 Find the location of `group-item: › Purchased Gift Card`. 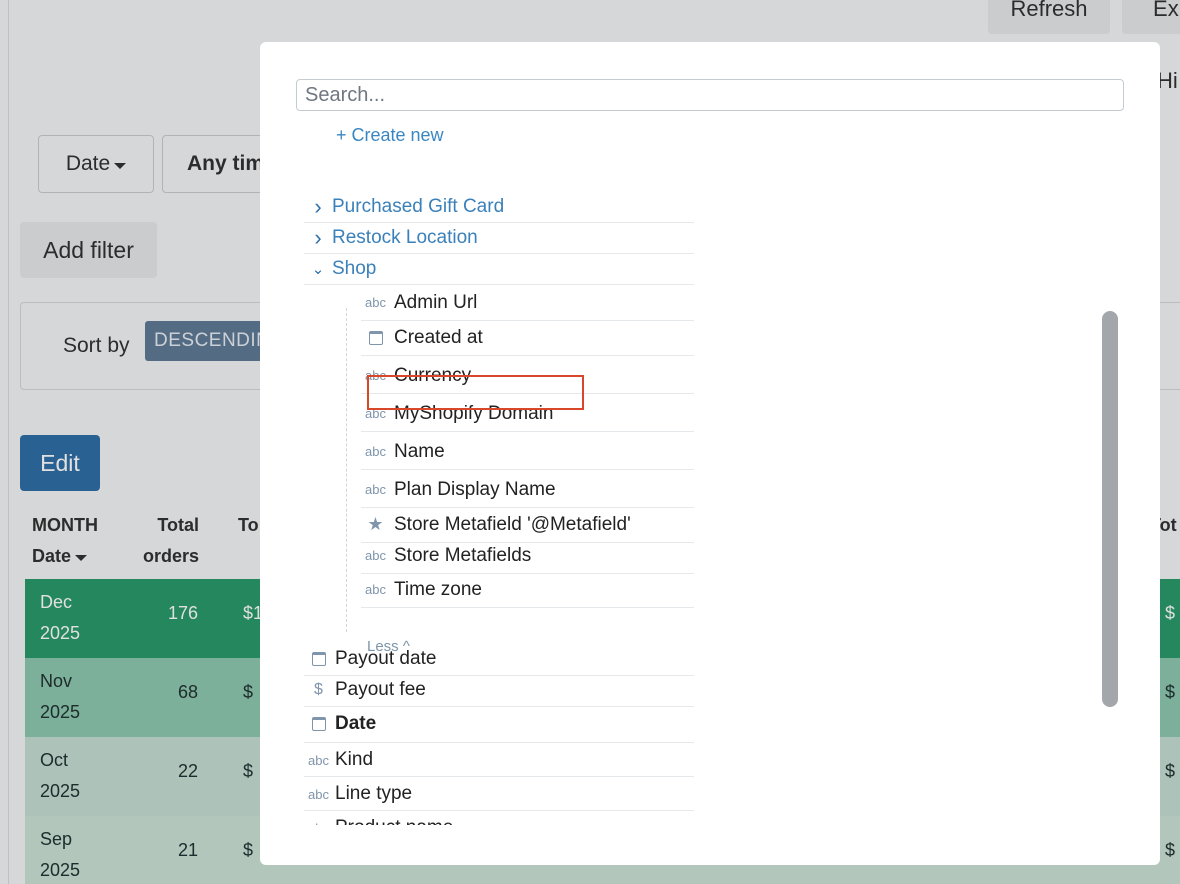

group-item: › Purchased Gift Card is located at coordinates (499, 207).